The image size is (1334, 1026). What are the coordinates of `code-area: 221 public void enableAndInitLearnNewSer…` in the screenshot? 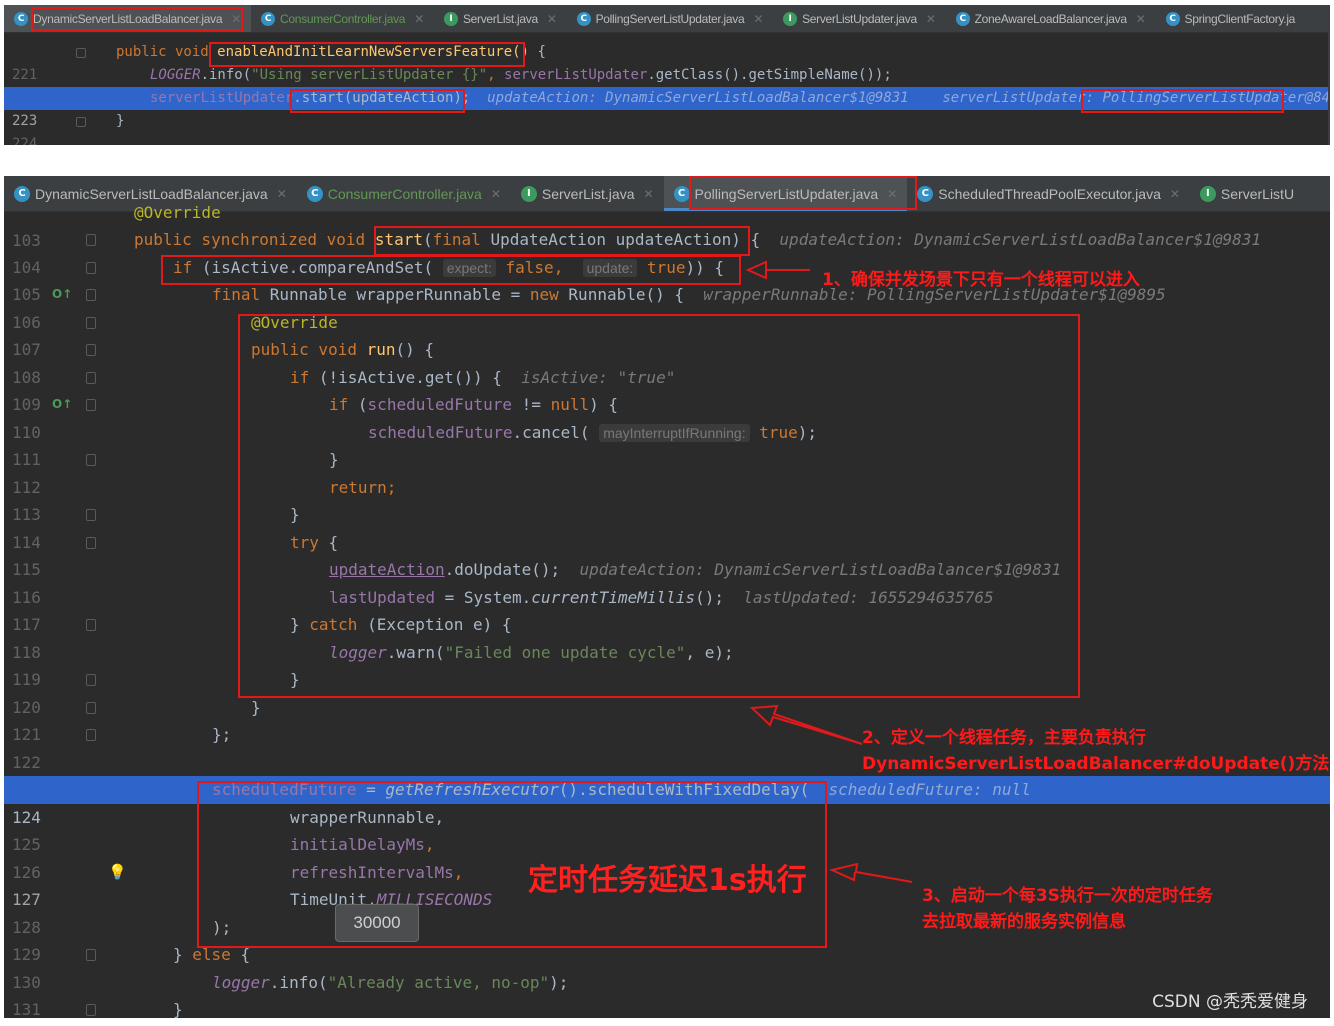 It's located at (667, 89).